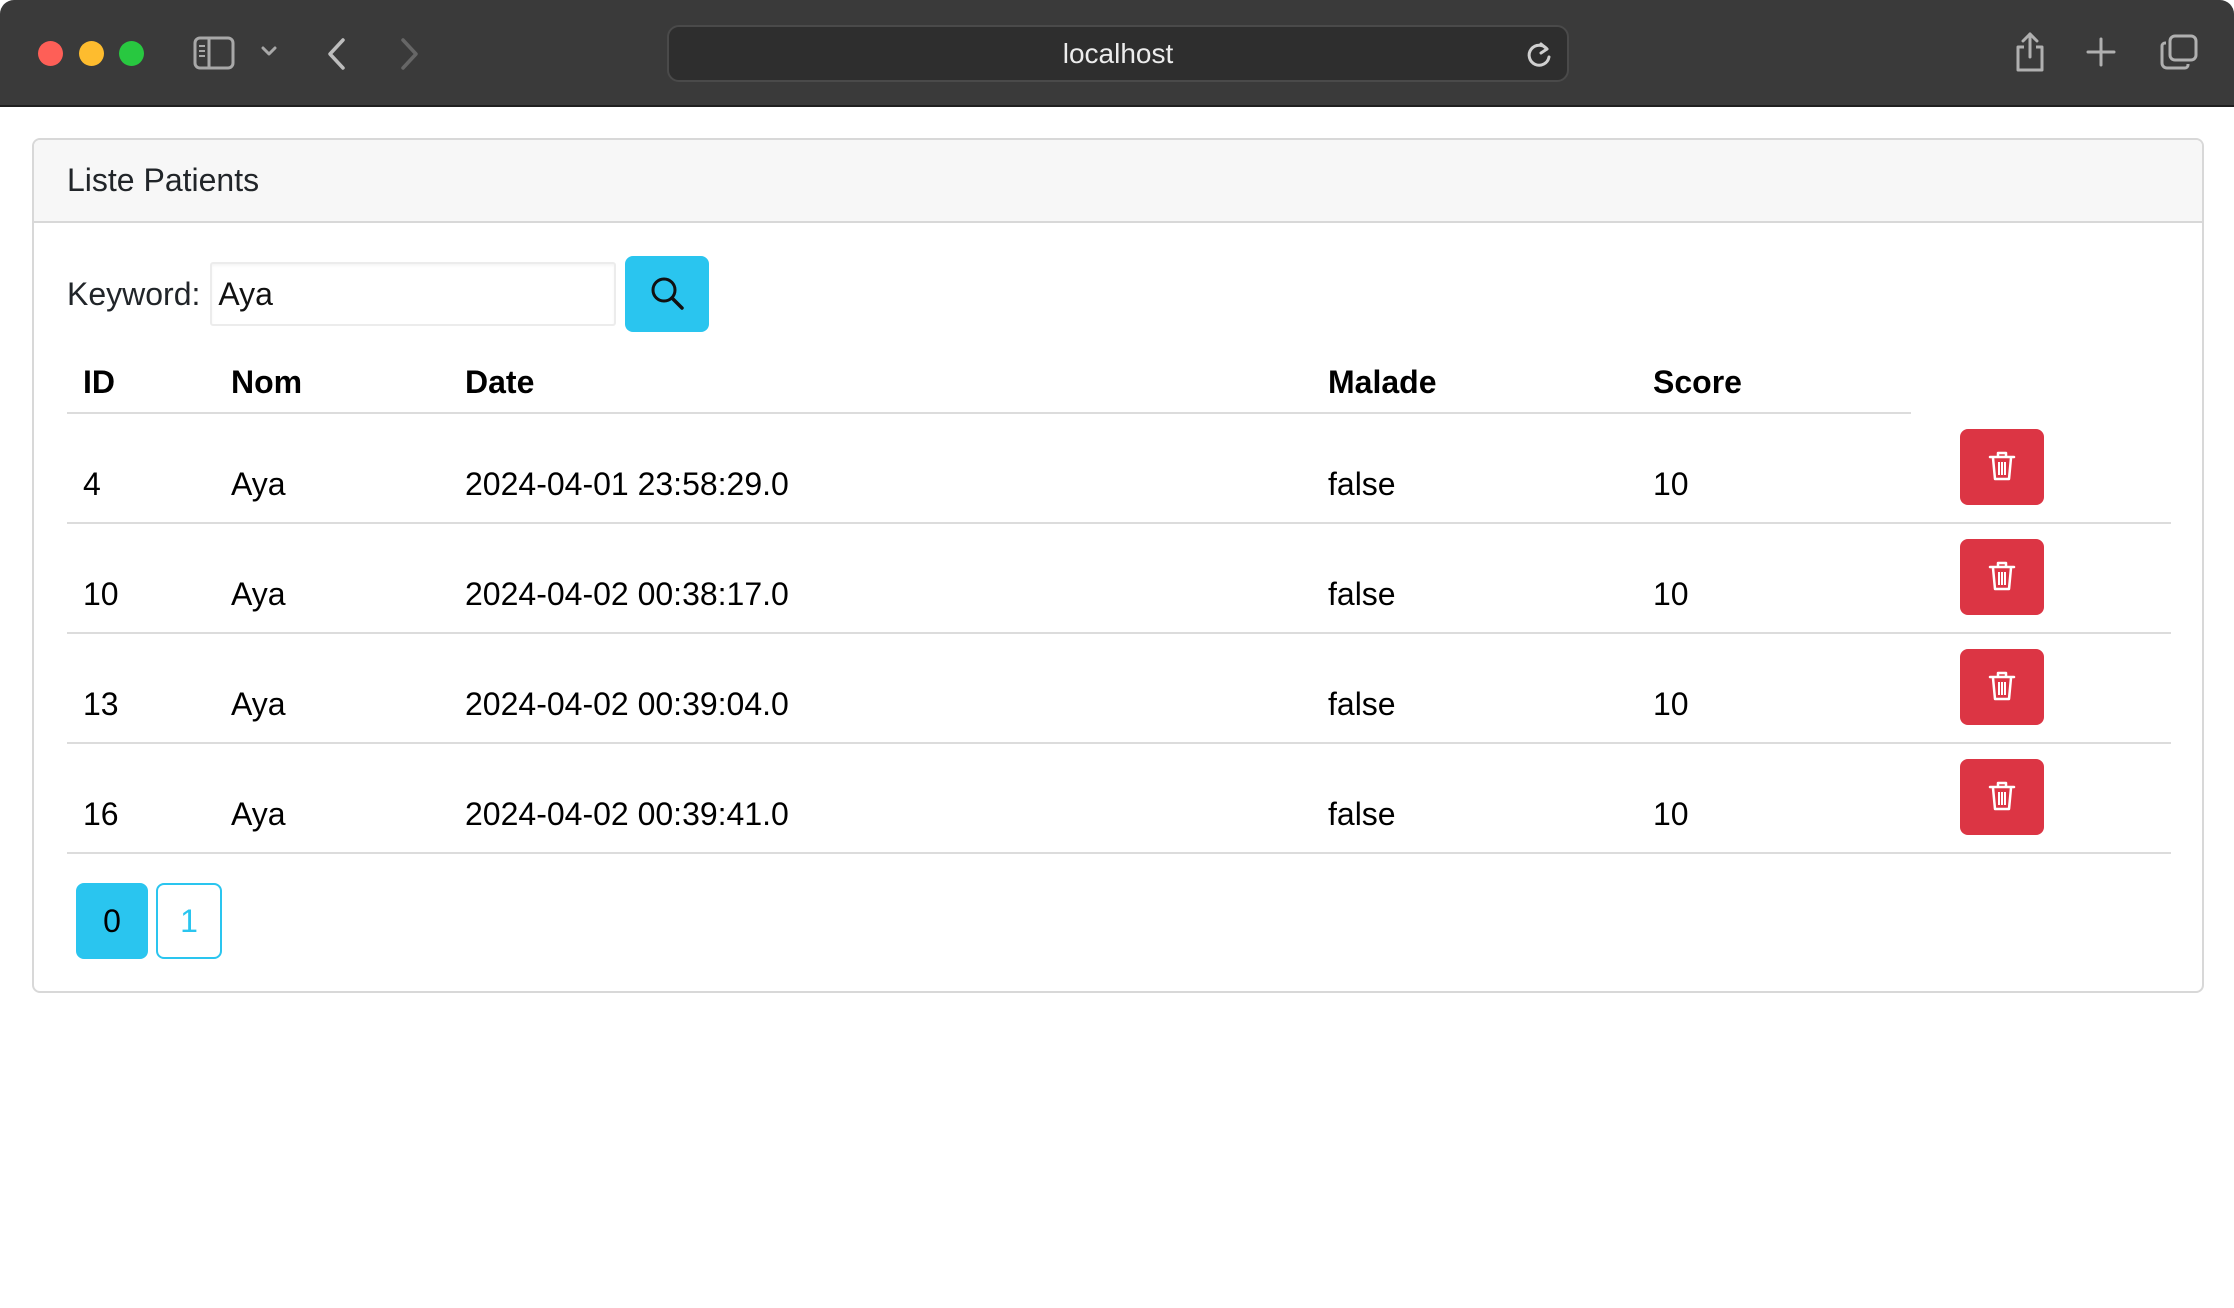  What do you see at coordinates (337, 54) in the screenshot?
I see `back-icon` at bounding box center [337, 54].